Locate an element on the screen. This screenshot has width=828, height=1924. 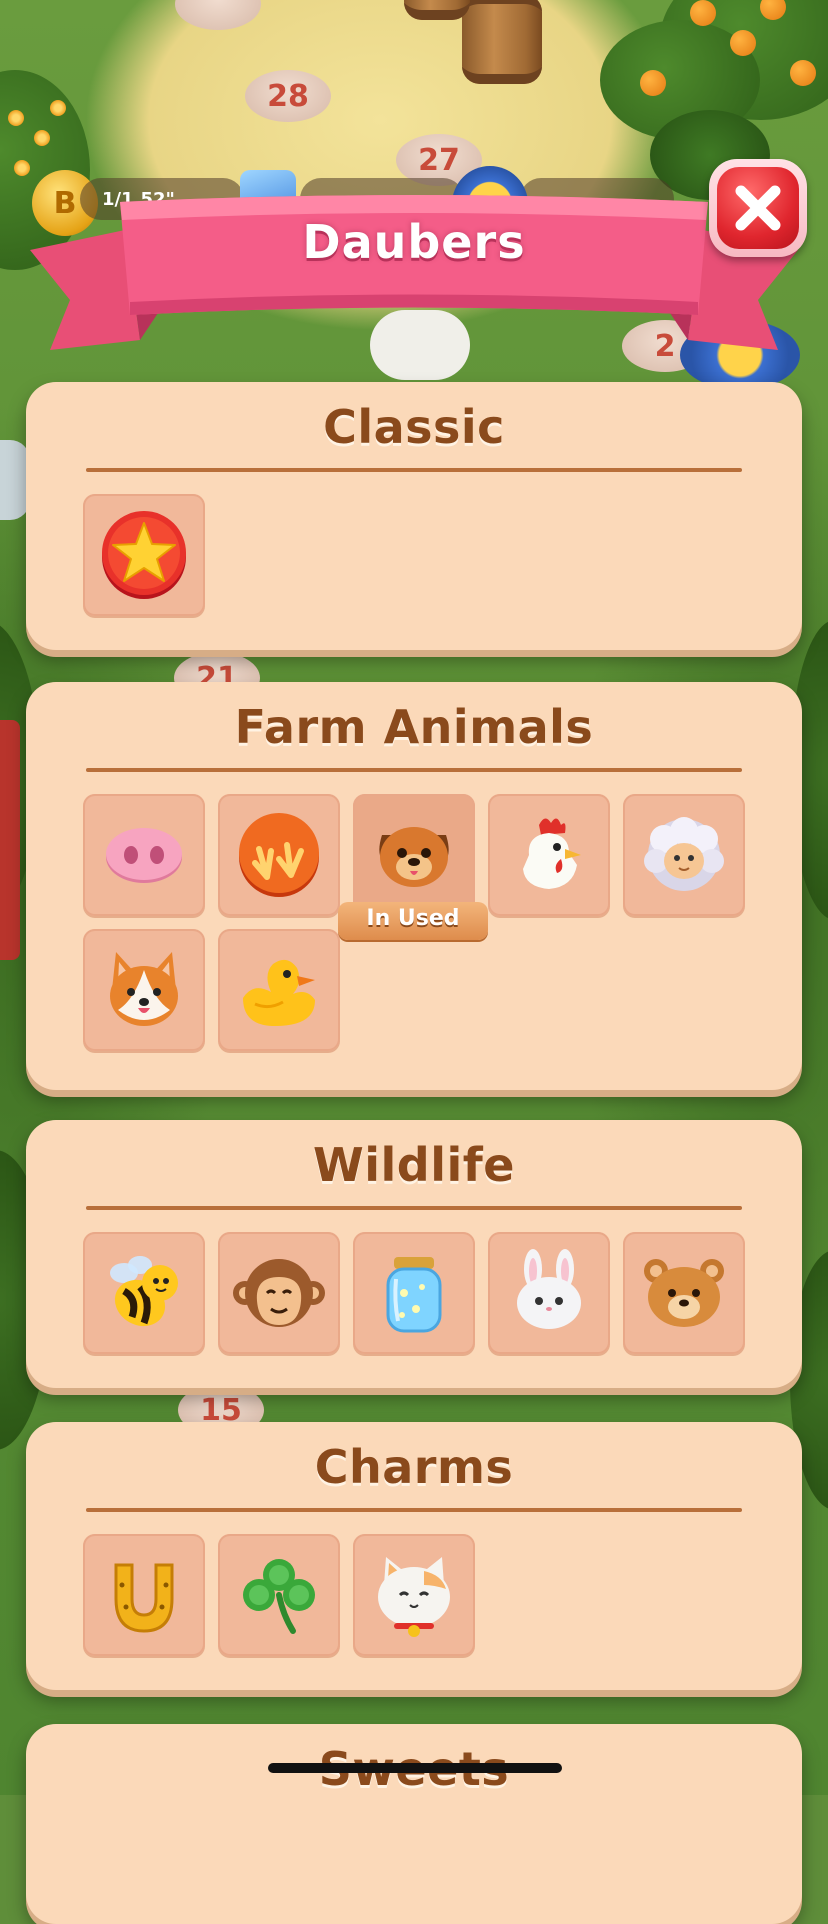
bear-icon is located at coordinates (684, 1293).